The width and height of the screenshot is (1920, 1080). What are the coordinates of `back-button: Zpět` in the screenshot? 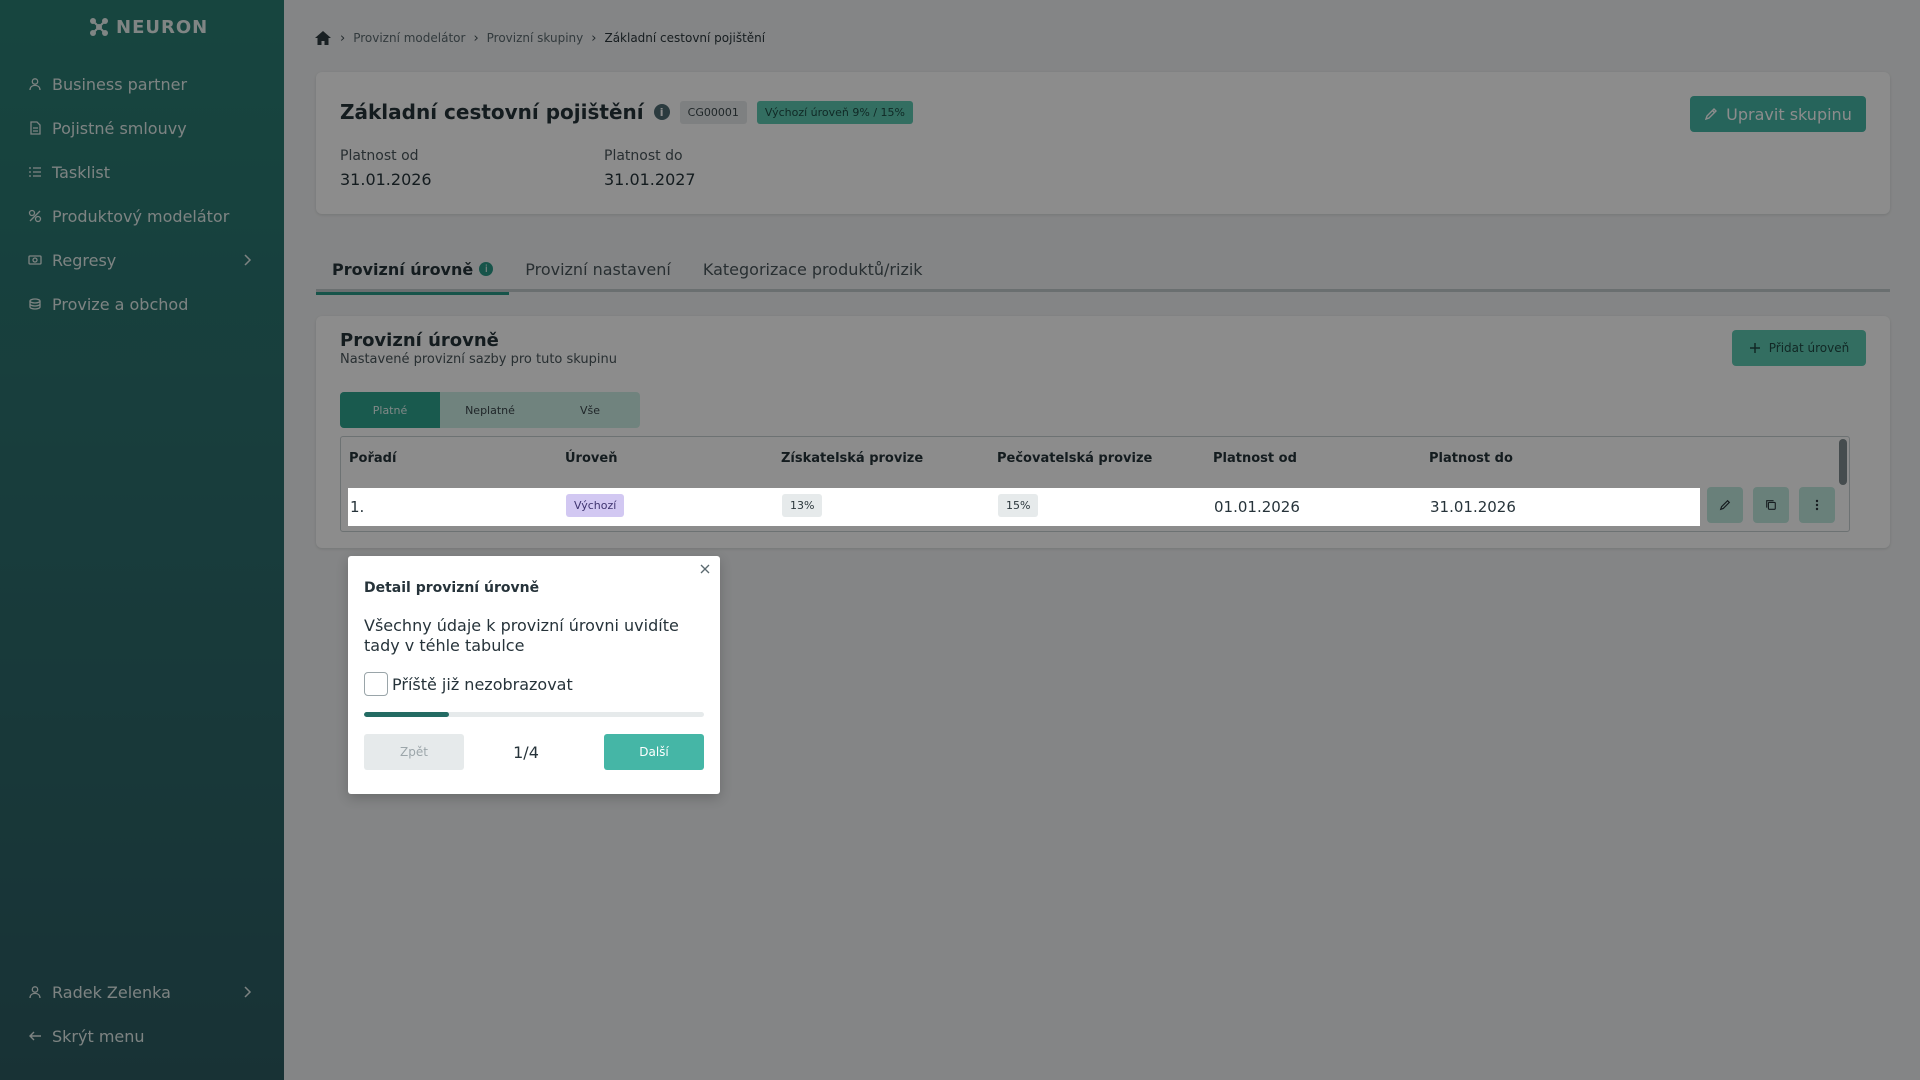 It's located at (414, 752).